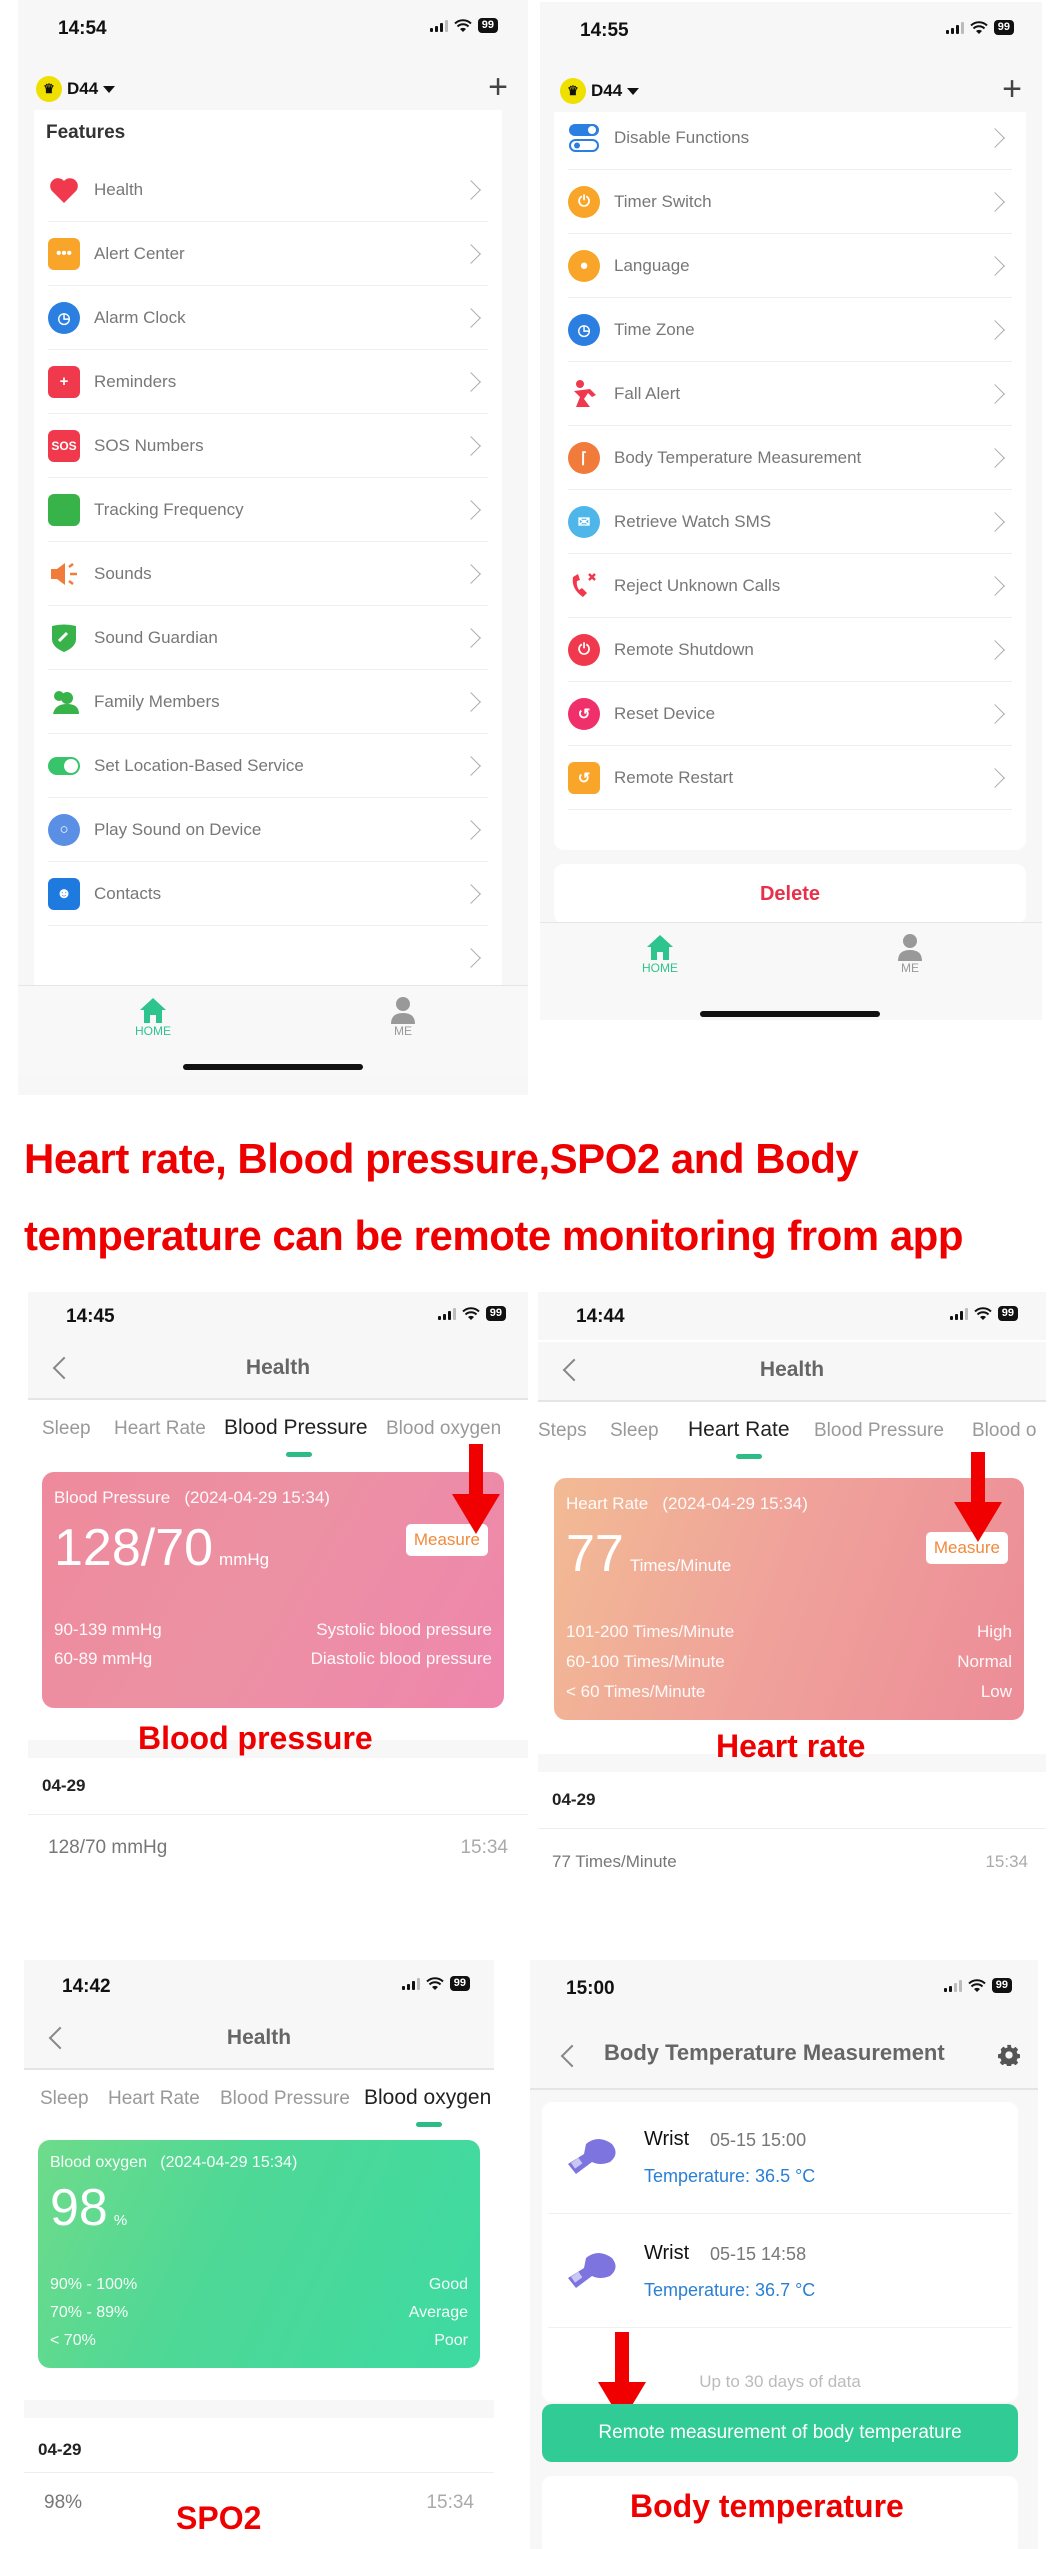 The image size is (1060, 2549). What do you see at coordinates (268, 382) in the screenshot?
I see `menu-item-reminders: + Reminders` at bounding box center [268, 382].